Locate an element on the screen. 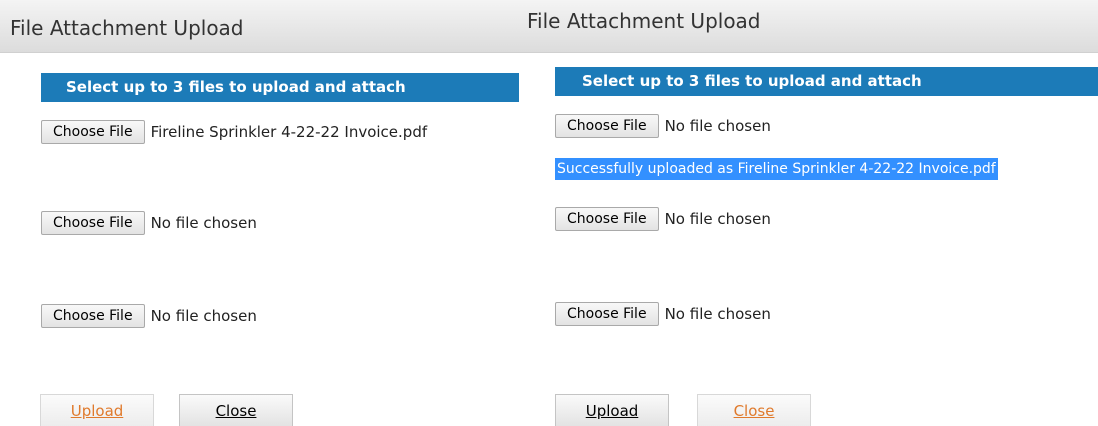 The width and height of the screenshot is (1098, 426). file-name-1: Fireline Sprinkler 4-22-22 Invoice.pdf is located at coordinates (289, 132).